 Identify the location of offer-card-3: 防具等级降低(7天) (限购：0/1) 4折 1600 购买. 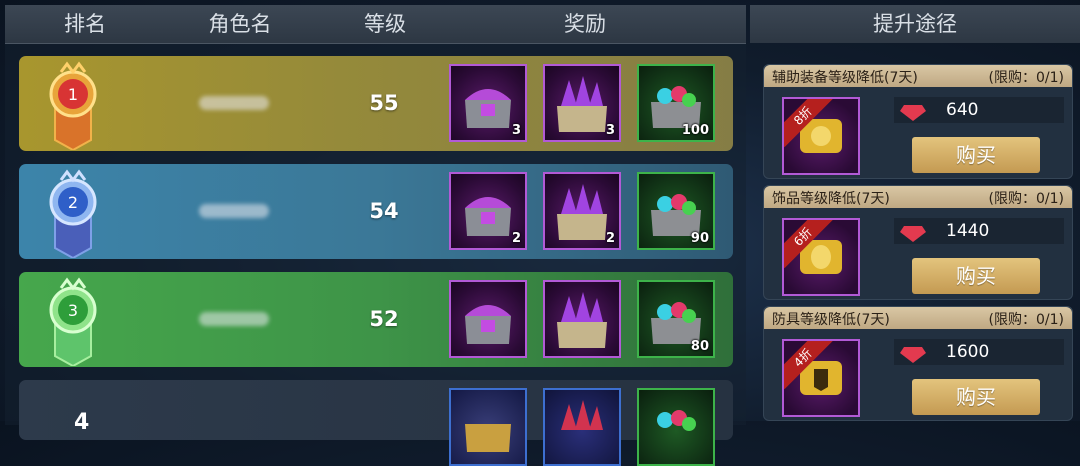
(918, 363).